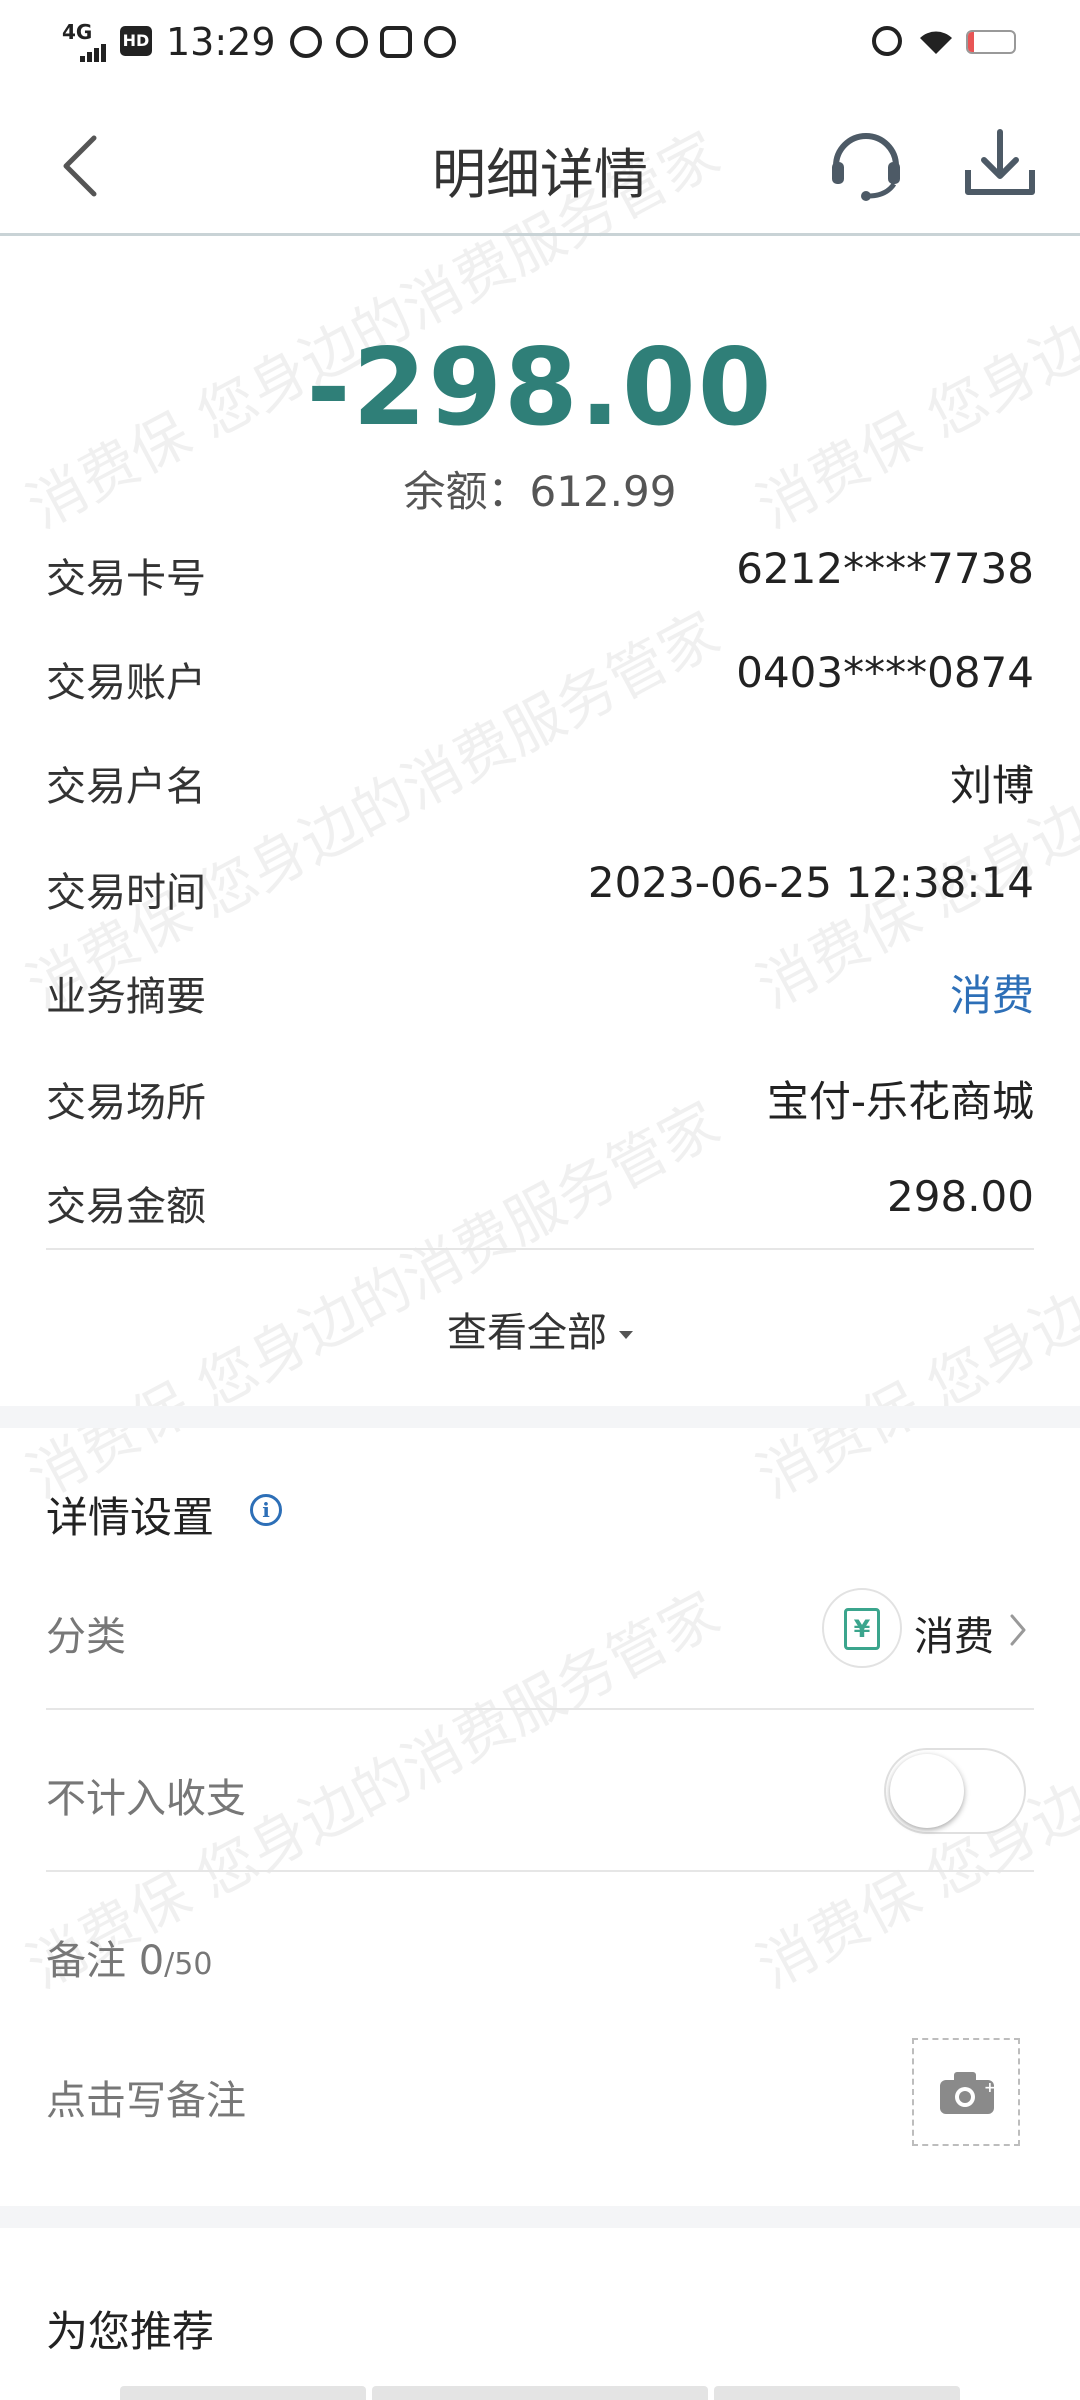 The height and width of the screenshot is (2400, 1080). Describe the element at coordinates (540, 776) in the screenshot. I see `detail-row-account-name: 交易户名 刘博` at that location.